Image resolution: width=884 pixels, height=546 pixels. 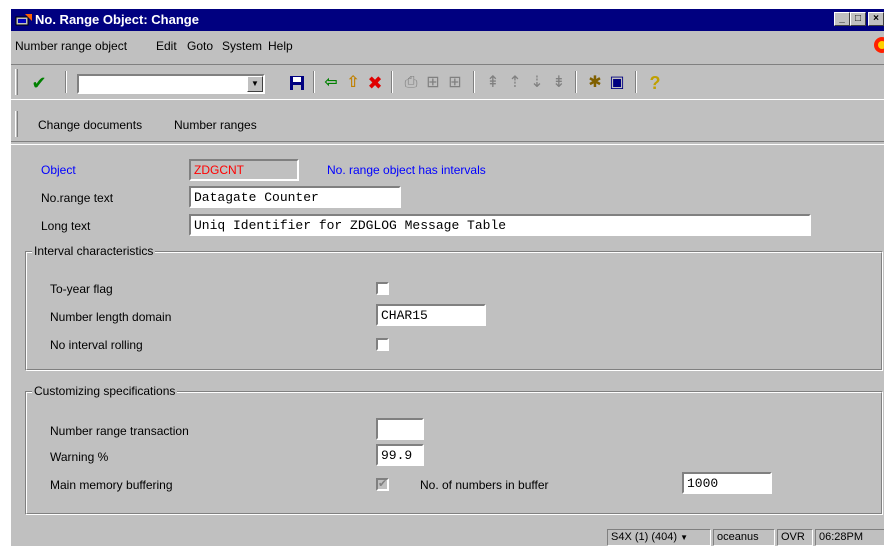 I want to click on menu-system: System, so click(x=242, y=46).